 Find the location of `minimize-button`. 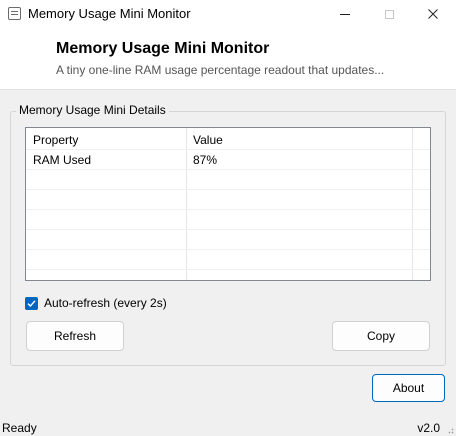

minimize-button is located at coordinates (345, 14).